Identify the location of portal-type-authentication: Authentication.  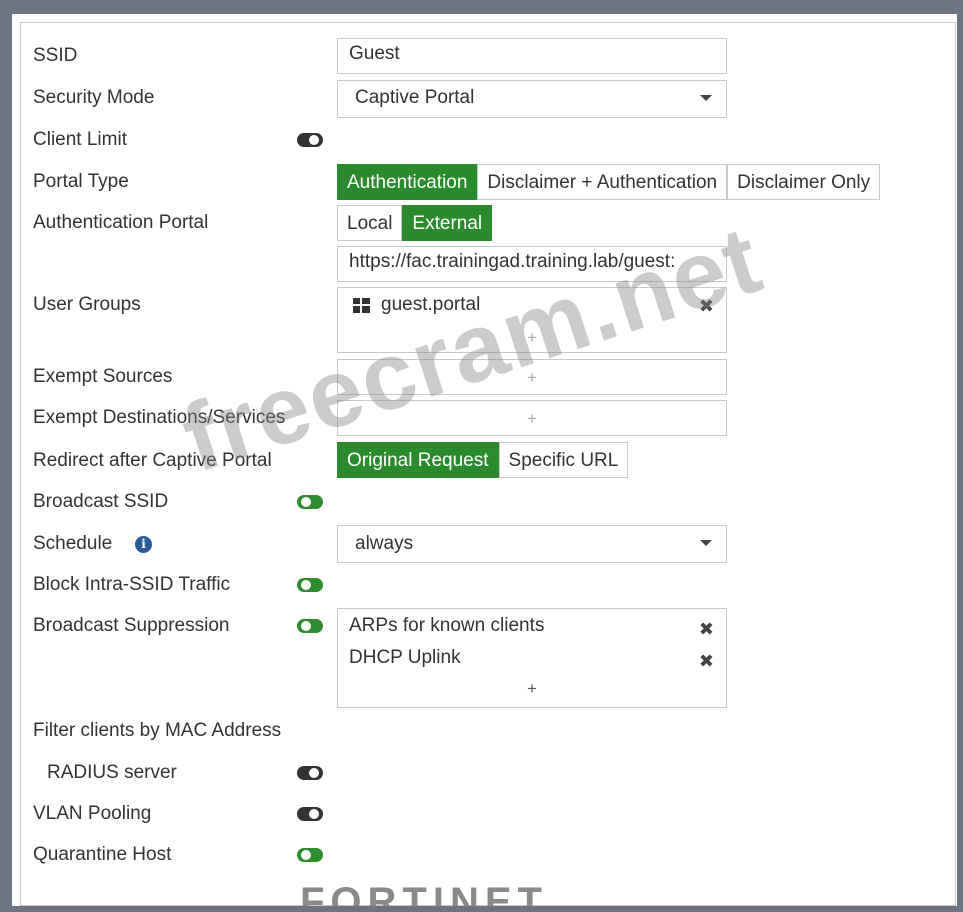
(407, 182).